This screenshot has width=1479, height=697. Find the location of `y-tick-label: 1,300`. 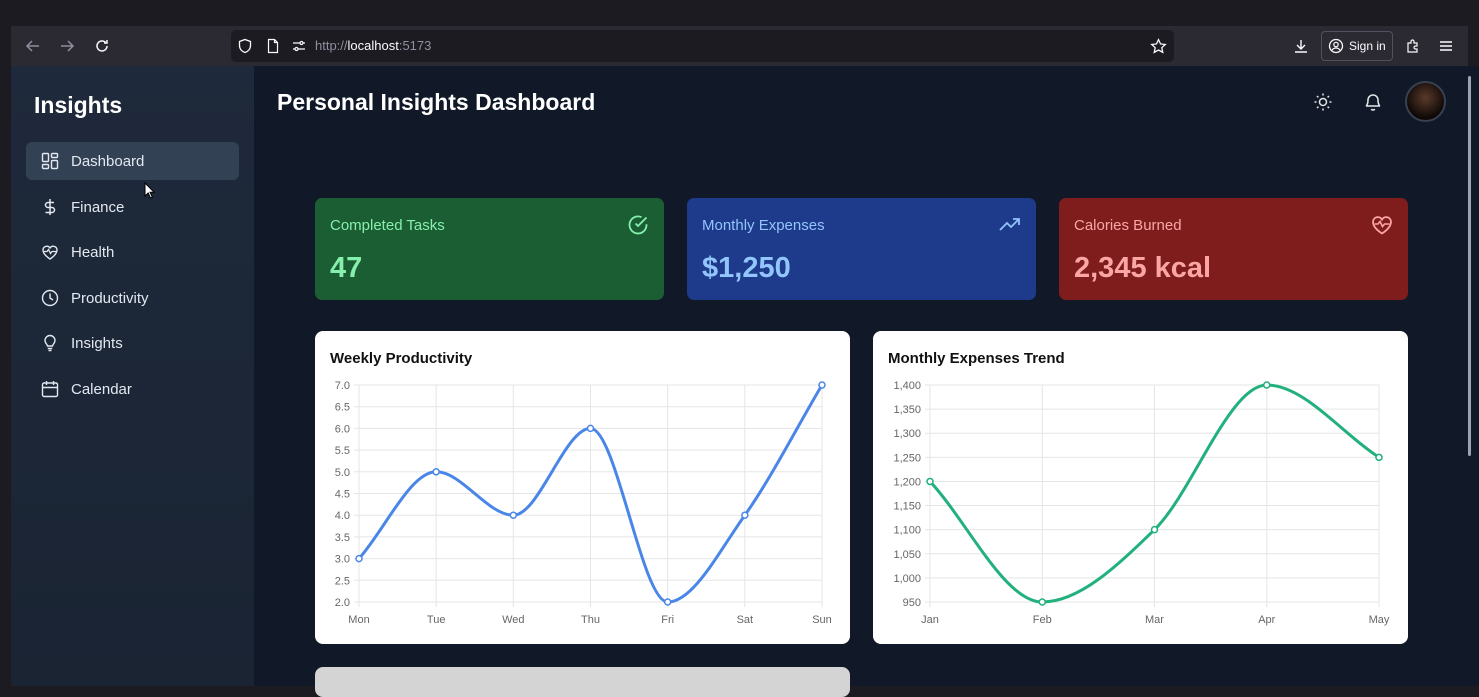

y-tick-label: 1,300 is located at coordinates (907, 434).